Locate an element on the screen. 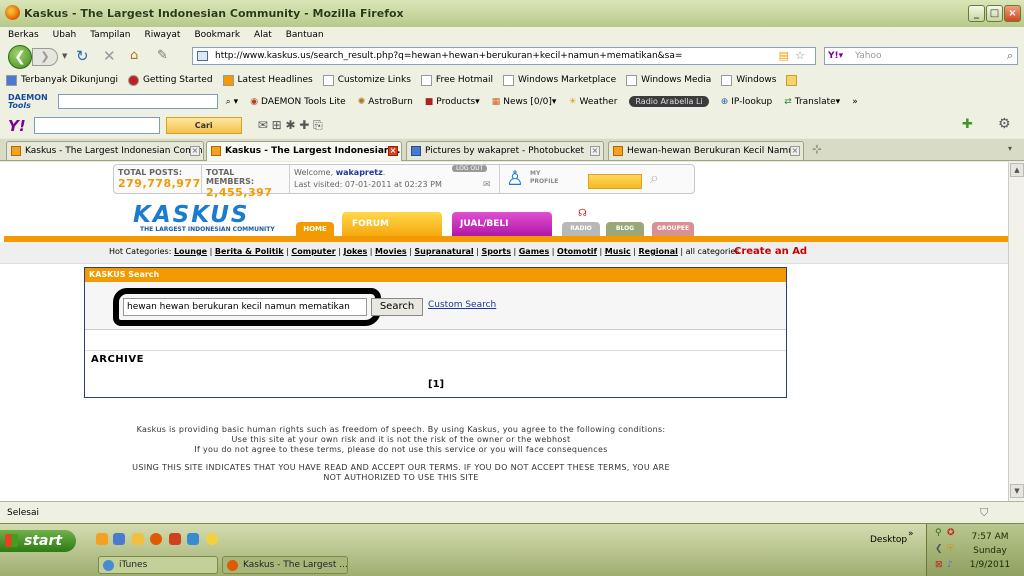  tab-hewan: Hewan-hewan Berukuran Kecil Namun ... × is located at coordinates (706, 150).